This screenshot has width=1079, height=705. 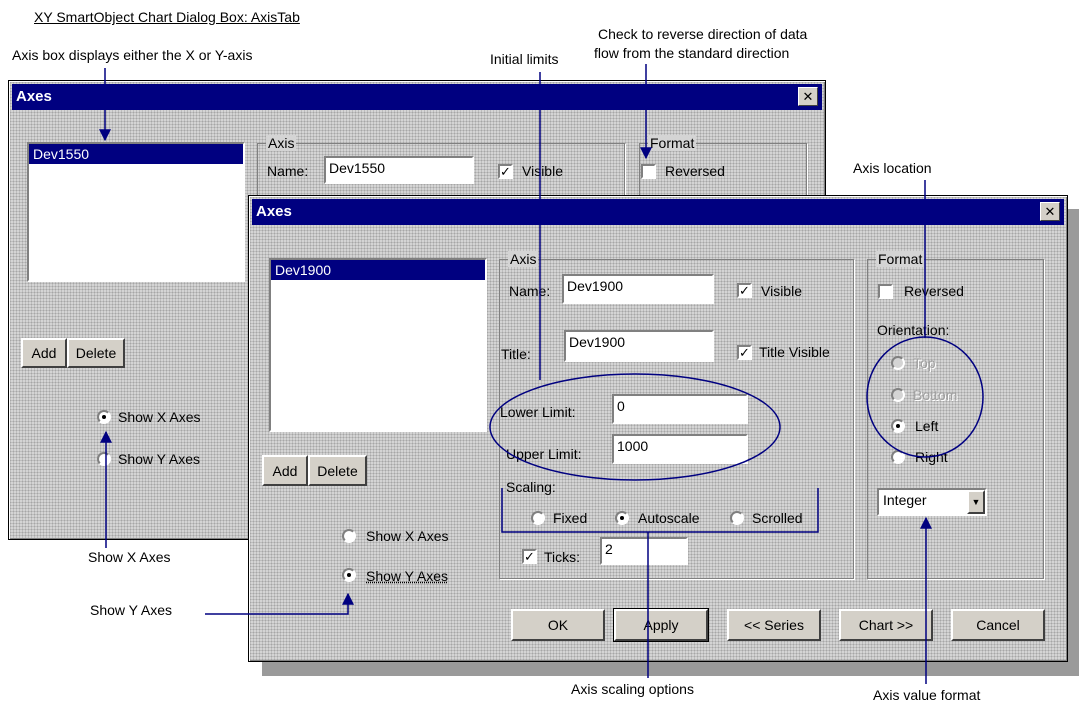 What do you see at coordinates (136, 212) in the screenshot?
I see `back-axis-listbox: Dev1550` at bounding box center [136, 212].